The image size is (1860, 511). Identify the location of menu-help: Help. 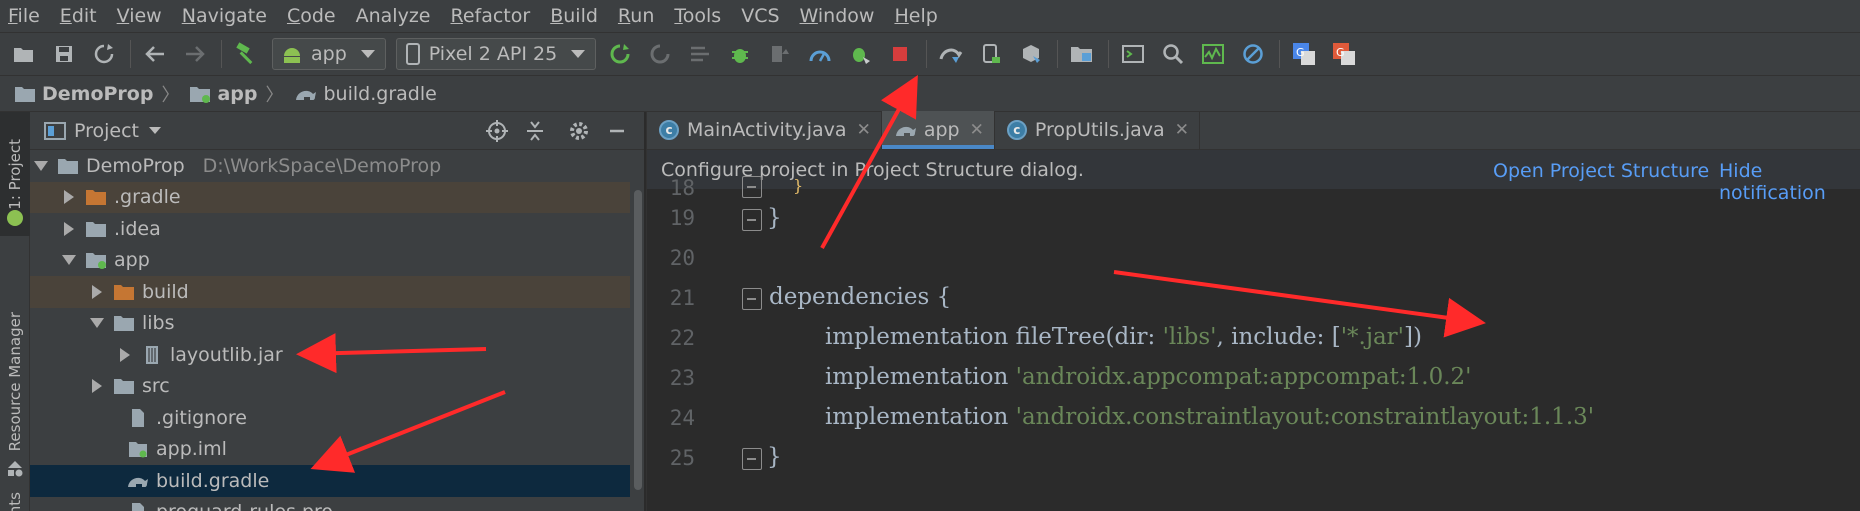
(915, 16).